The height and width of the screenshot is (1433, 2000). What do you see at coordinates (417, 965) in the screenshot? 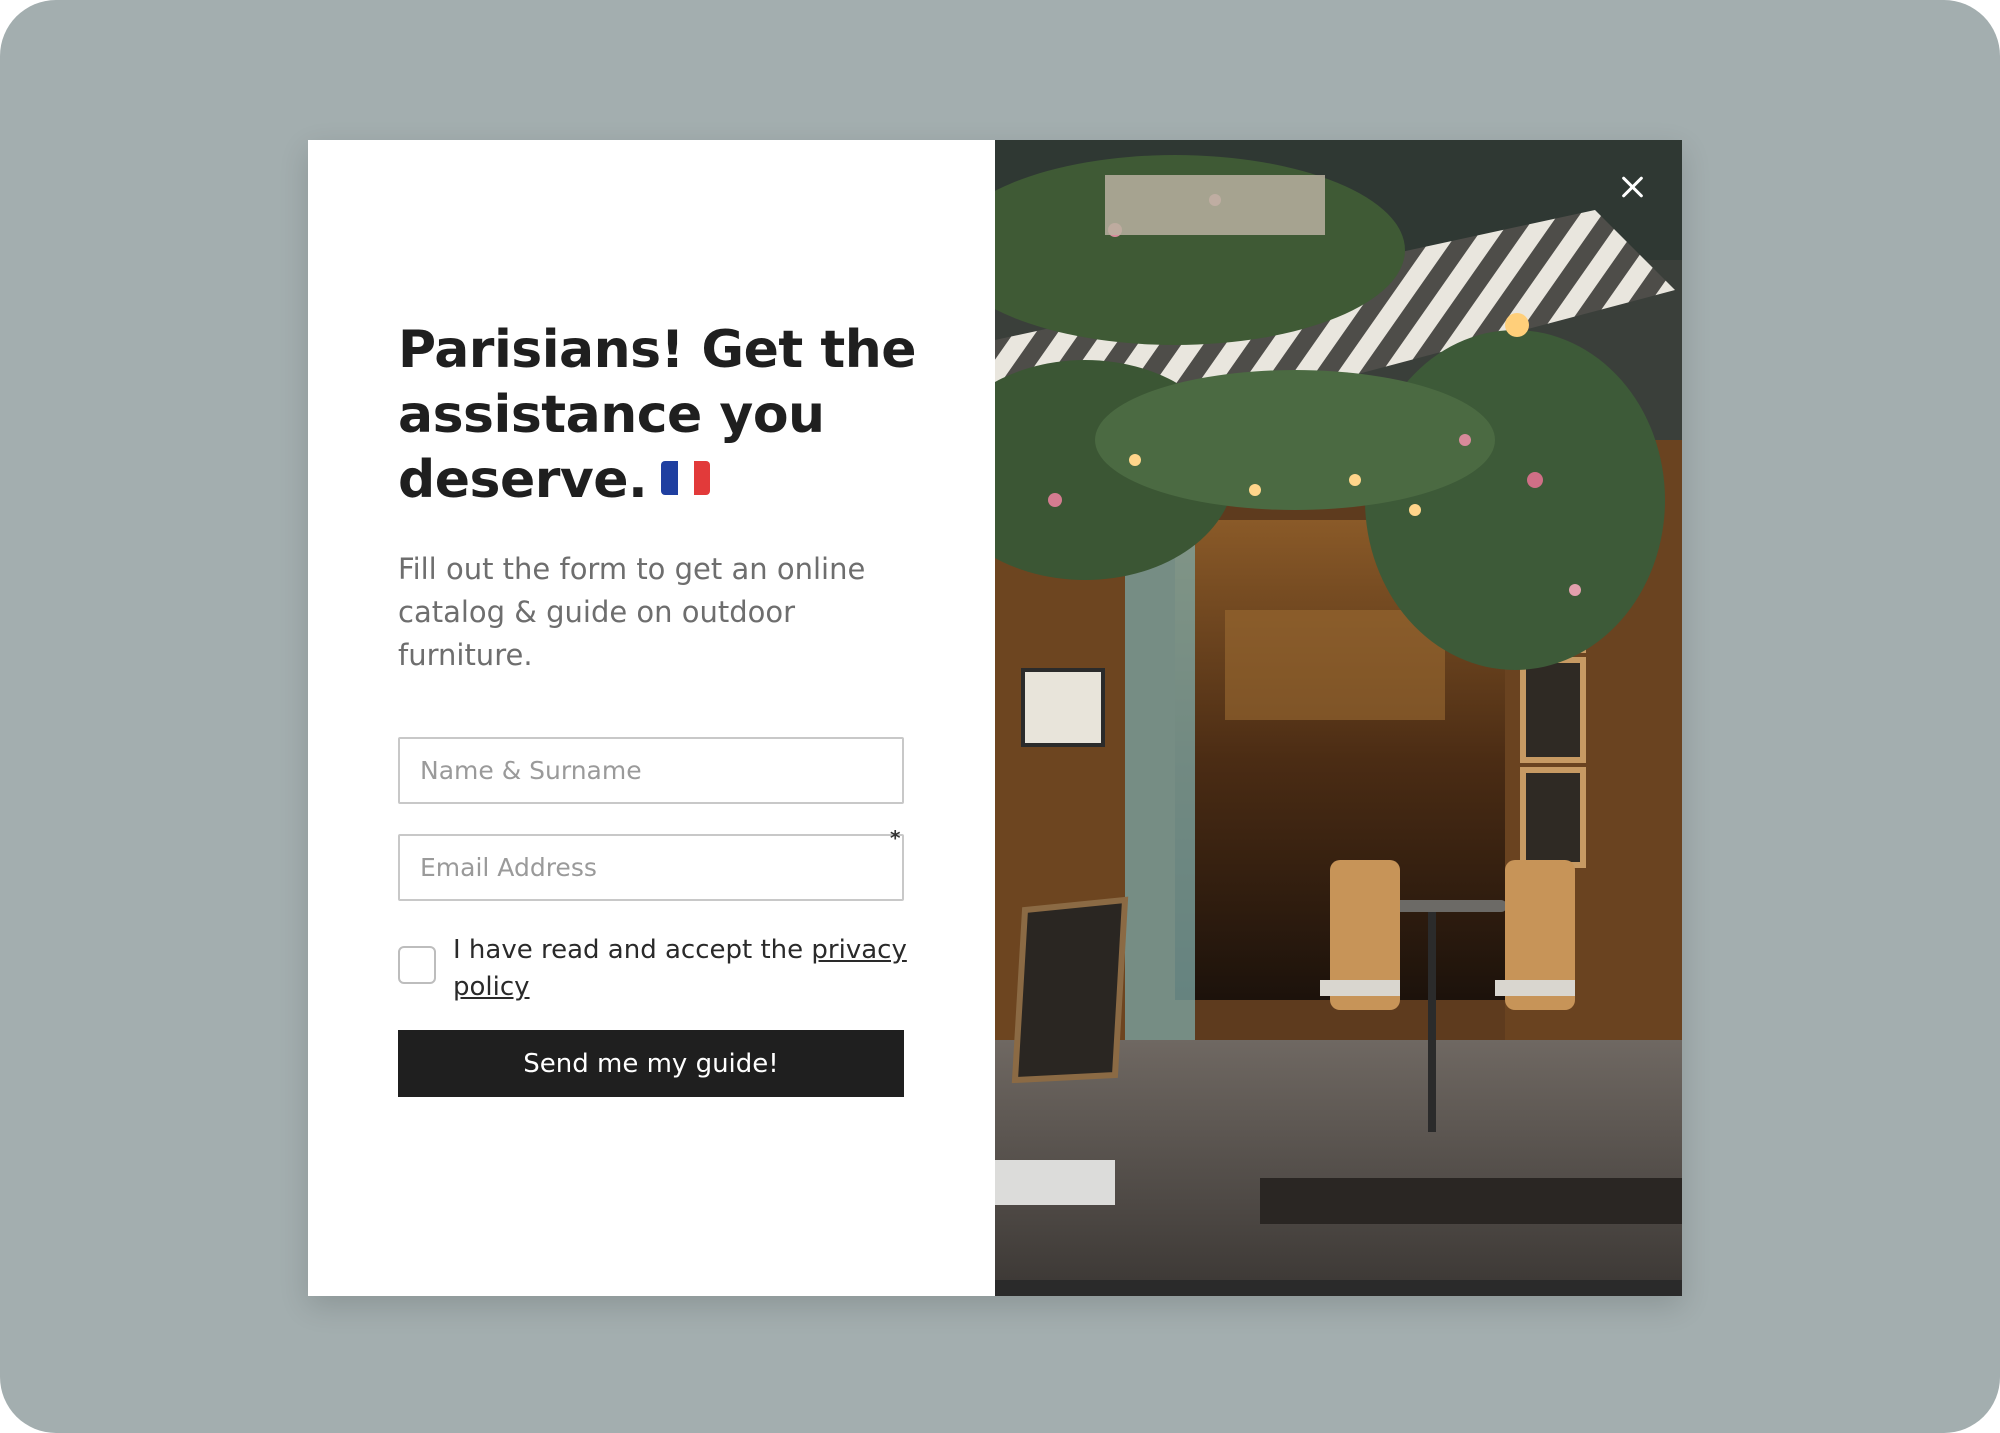
I see `consent-checkbox` at bounding box center [417, 965].